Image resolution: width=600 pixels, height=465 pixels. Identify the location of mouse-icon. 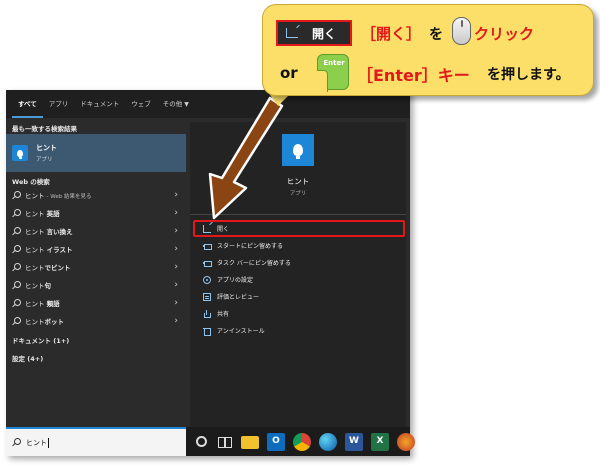
(461, 31).